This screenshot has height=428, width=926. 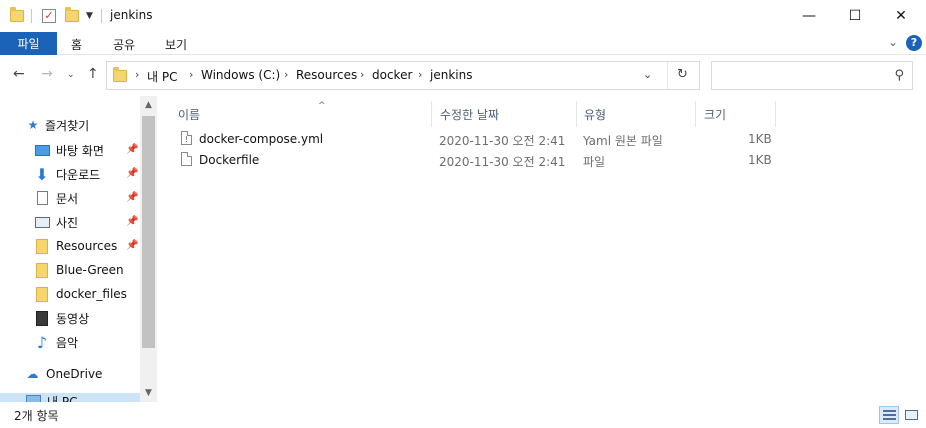 What do you see at coordinates (899, 75) in the screenshot?
I see `search-icon: ⚲` at bounding box center [899, 75].